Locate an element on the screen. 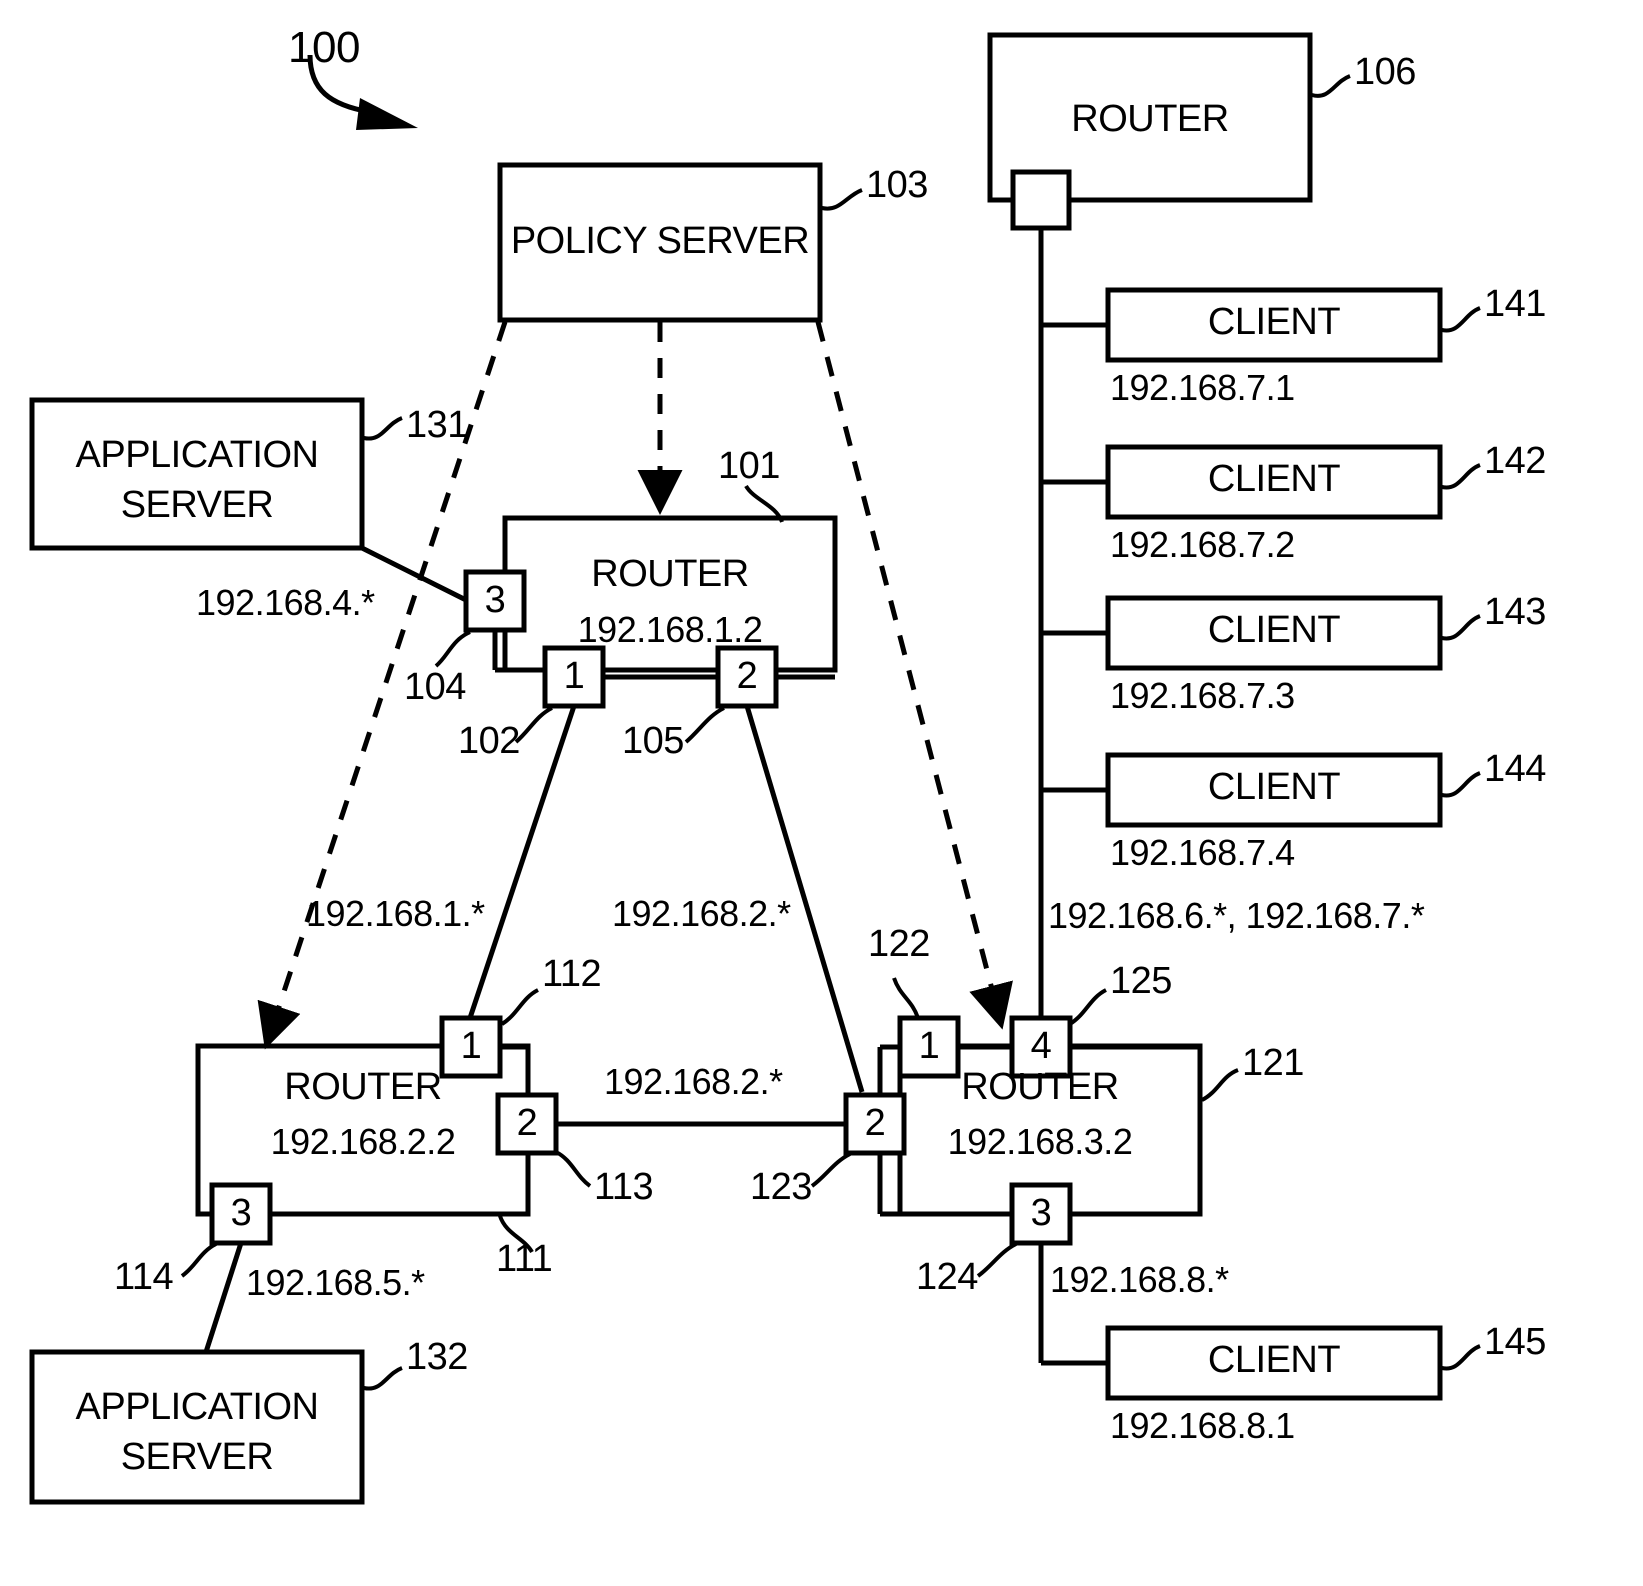 The width and height of the screenshot is (1643, 1586). port-102-ref: 102 is located at coordinates (489, 741).